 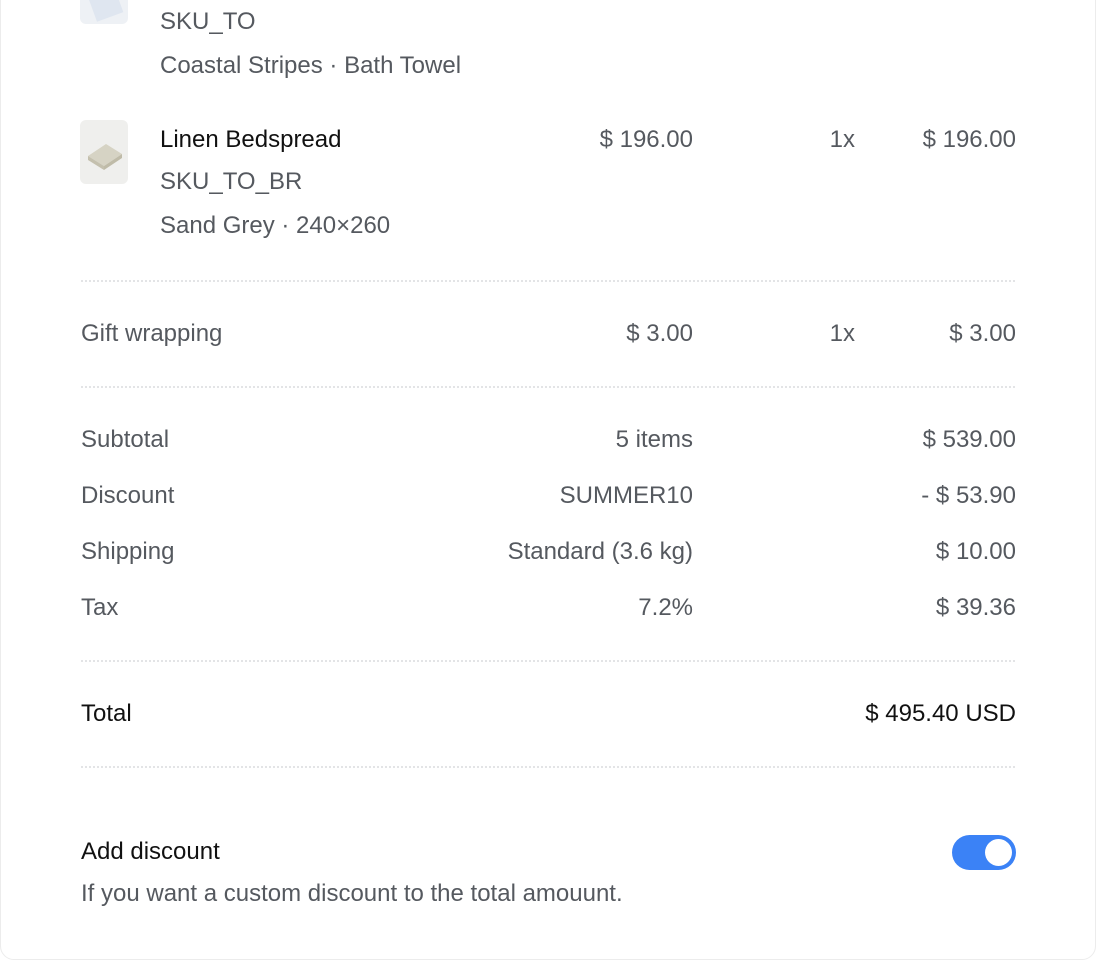 I want to click on item-quantity: 1x, so click(x=842, y=139).